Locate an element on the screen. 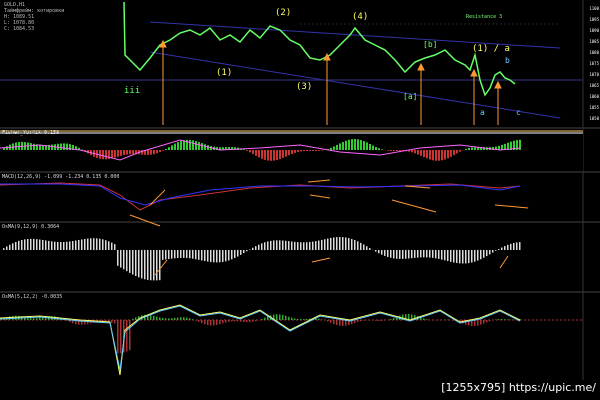 The width and height of the screenshot is (600, 400). fisher-label: Fisher_Yur4ik 0.159 is located at coordinates (31, 133).